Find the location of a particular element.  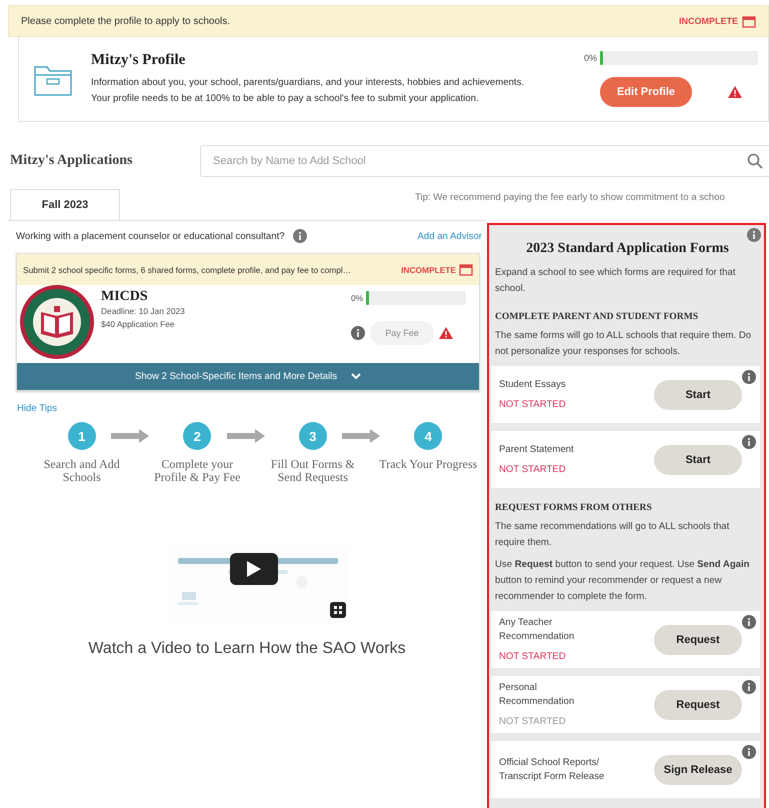

play-icon is located at coordinates (254, 569).